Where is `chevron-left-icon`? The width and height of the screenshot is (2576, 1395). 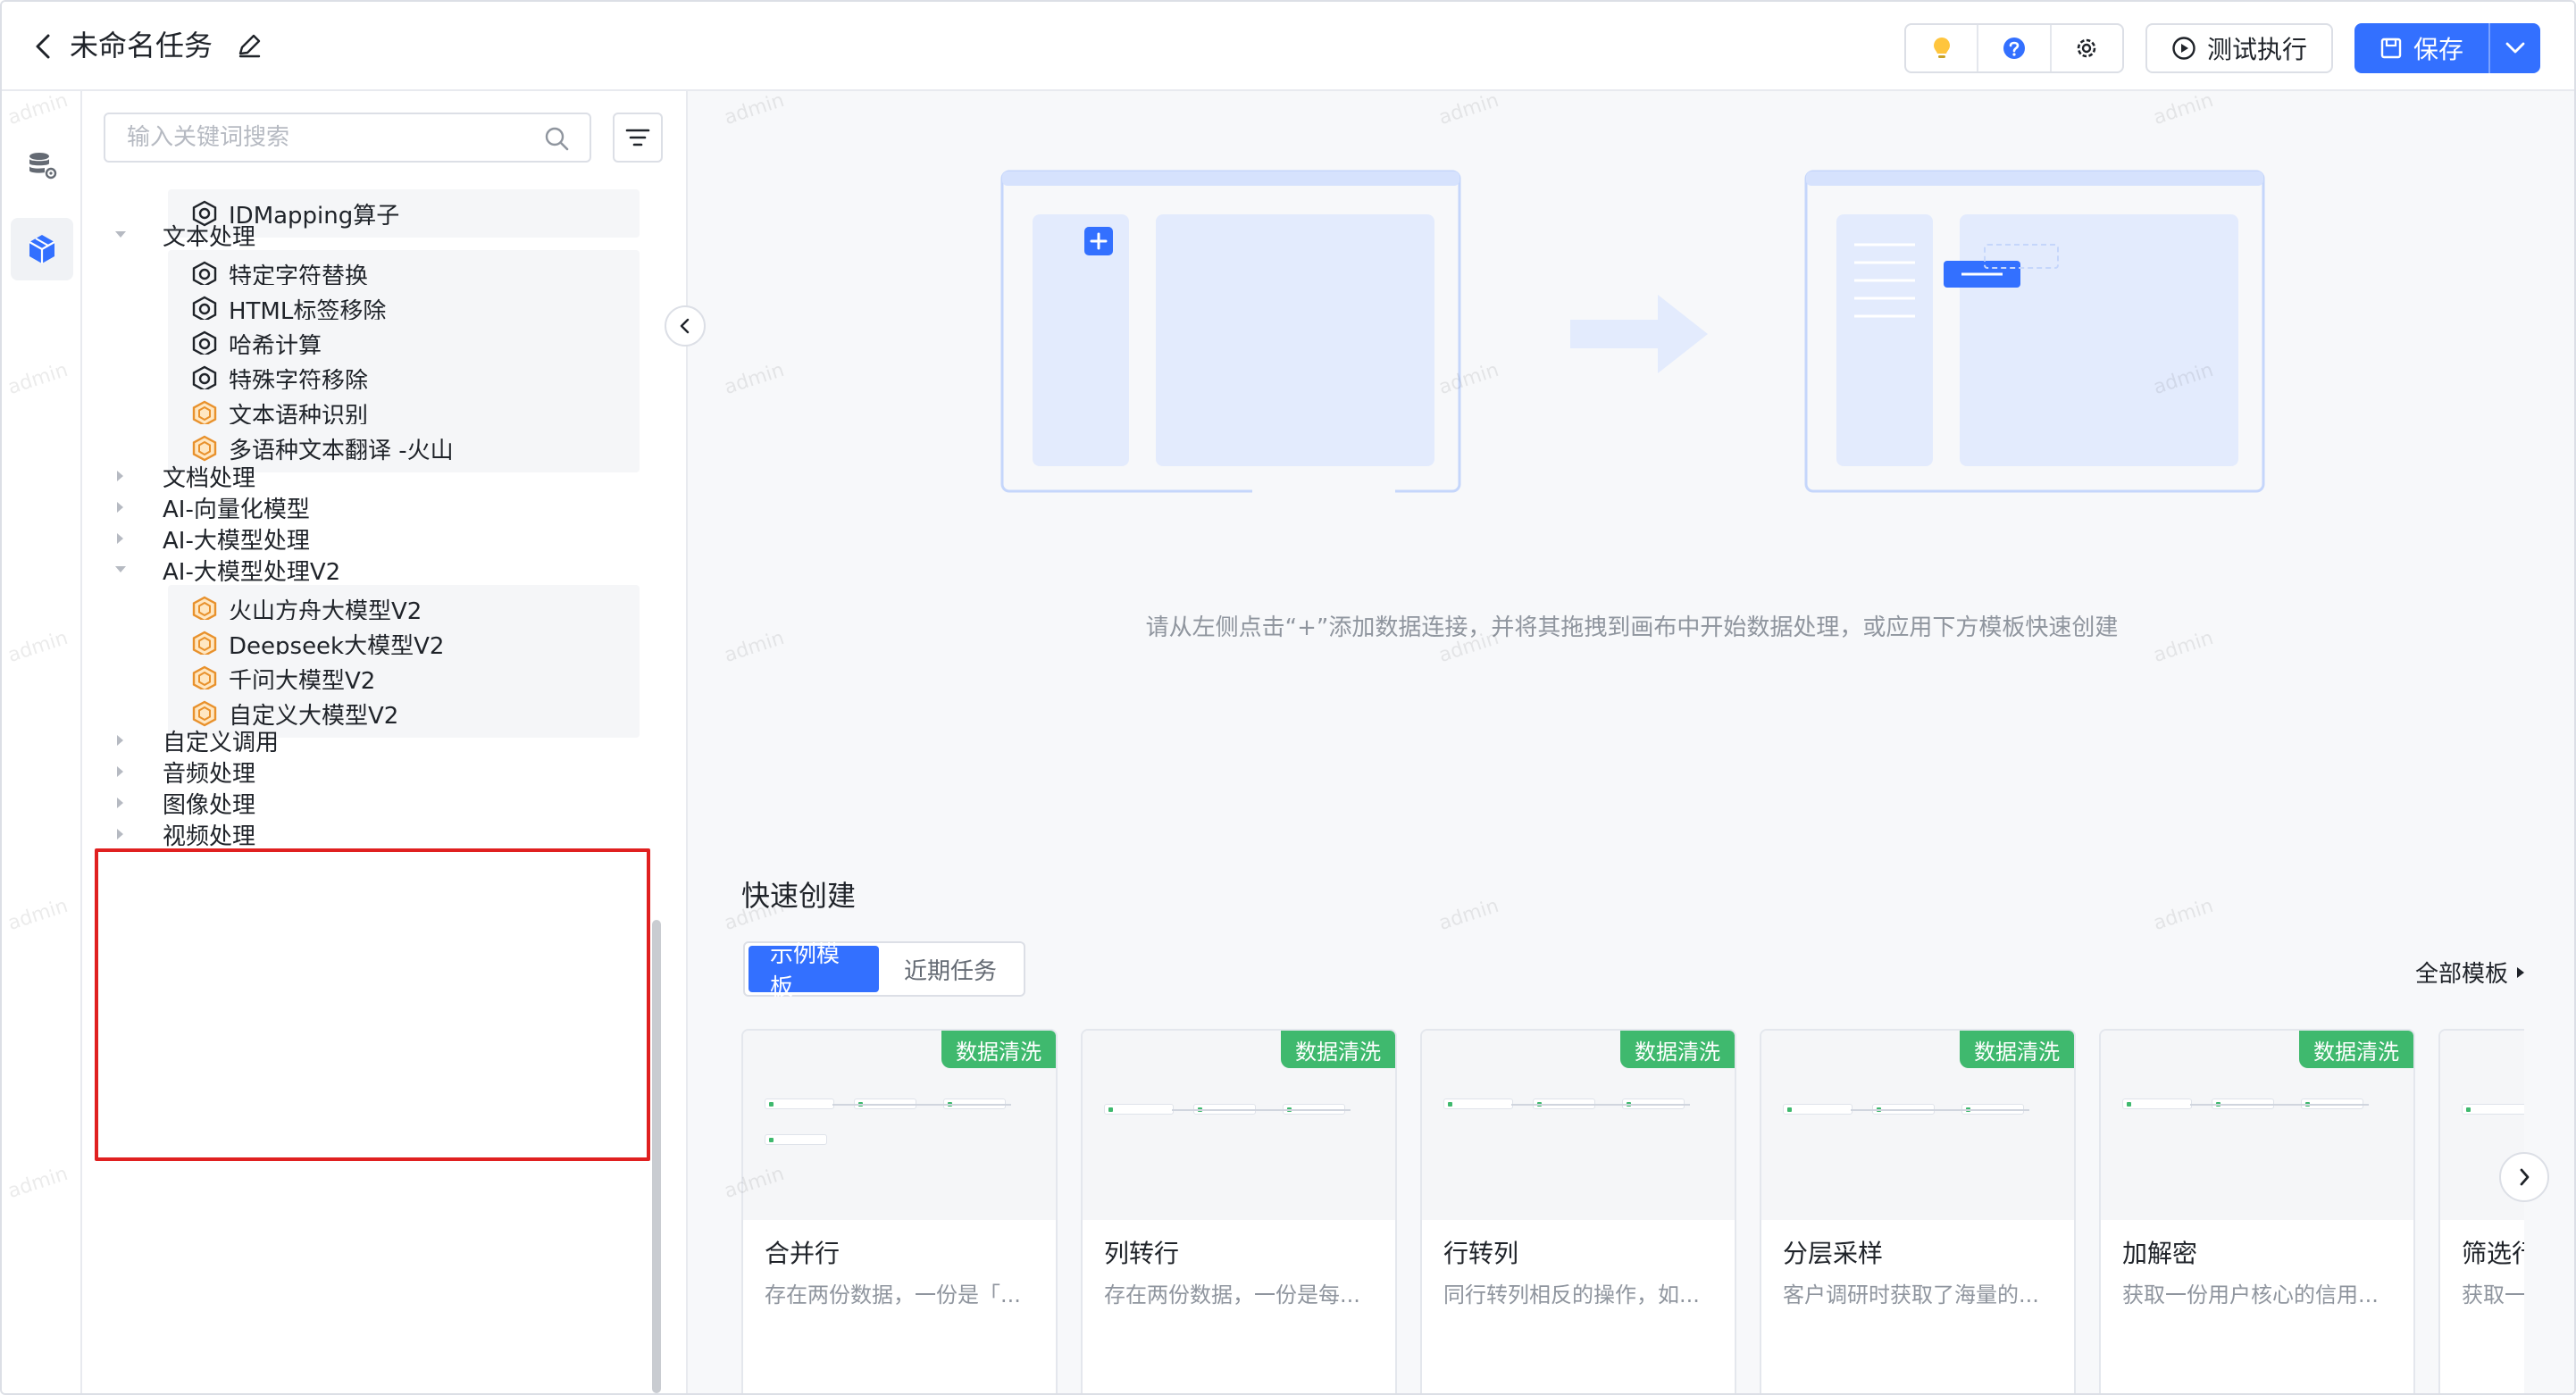
chevron-left-icon is located at coordinates (685, 326).